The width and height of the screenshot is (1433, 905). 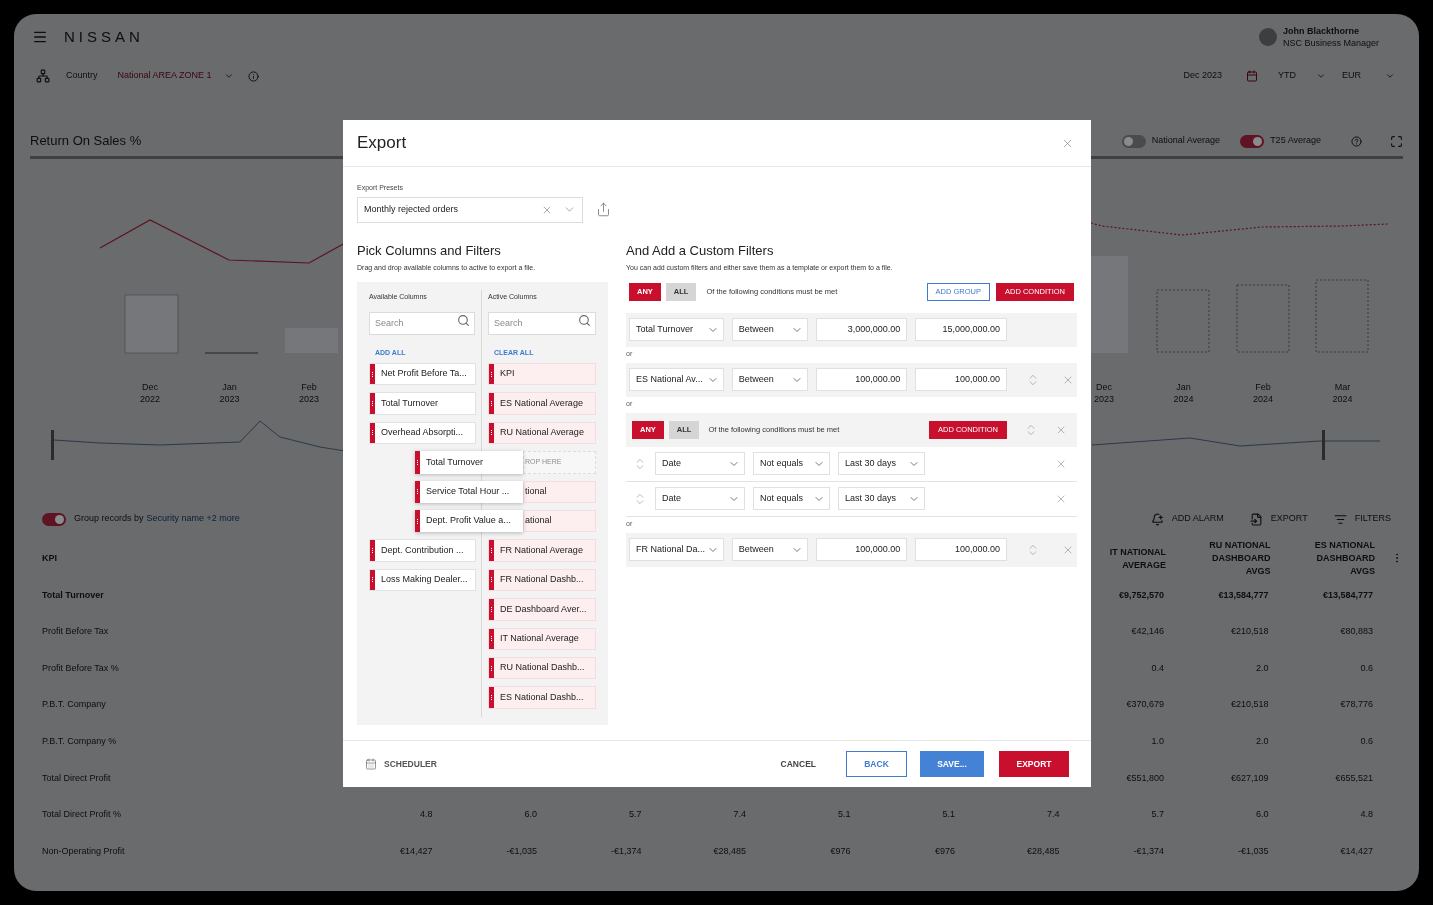 What do you see at coordinates (401, 764) in the screenshot?
I see `scheduler-button: SCHEDULER` at bounding box center [401, 764].